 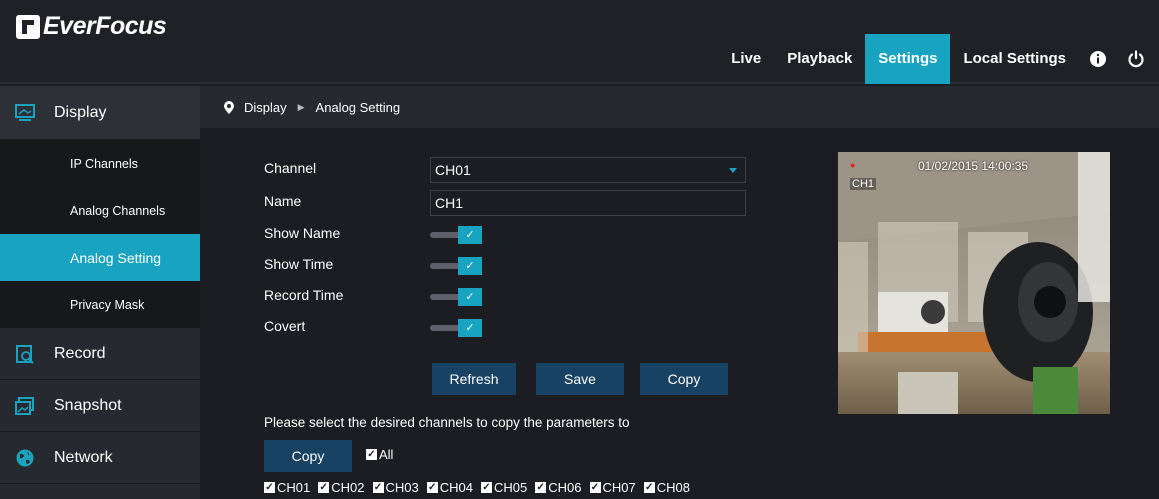 I want to click on channel-checkbox-ch02: ✓ CH02, so click(x=341, y=487).